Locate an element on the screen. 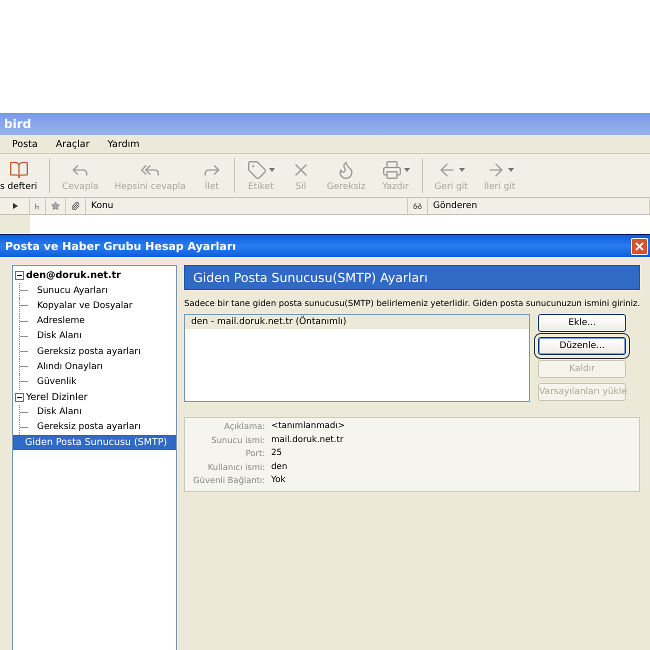 Image resolution: width=650 pixels, height=650 pixels. close-button is located at coordinates (639, 246).